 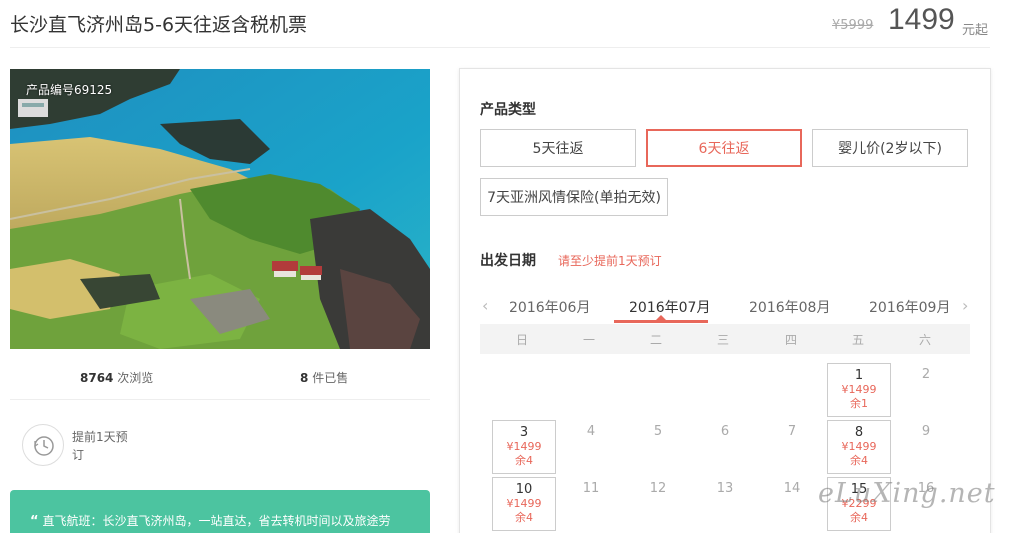 I want to click on product-header: 长沙直飞济州岛5-6天往返含税机票 ¥5999 1499 元起, so click(x=511, y=24).